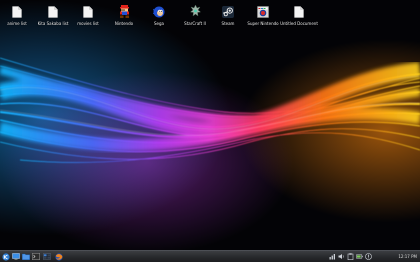 This screenshot has height=262, width=420. I want to click on desktop-icon-sega: Sega, so click(159, 15).